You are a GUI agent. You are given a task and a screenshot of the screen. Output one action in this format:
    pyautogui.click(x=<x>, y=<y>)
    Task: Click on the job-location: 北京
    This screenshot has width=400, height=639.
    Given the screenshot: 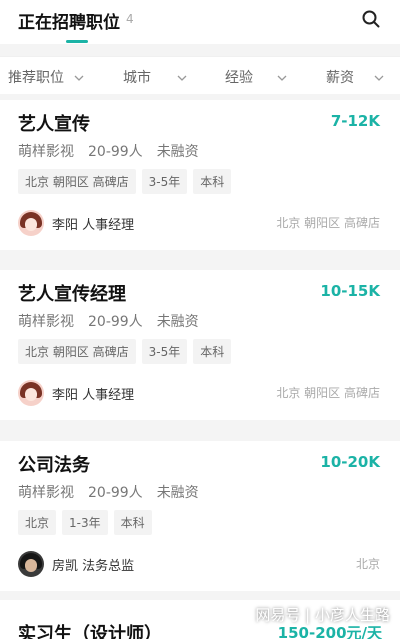 What is the action you would take?
    pyautogui.click(x=367, y=564)
    